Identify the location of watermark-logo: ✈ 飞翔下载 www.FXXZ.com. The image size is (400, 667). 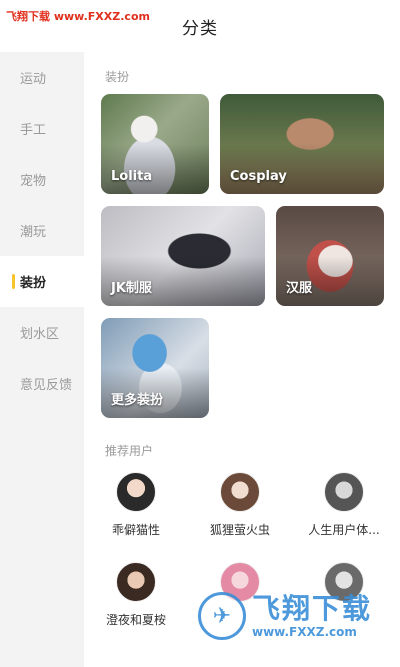
(285, 616).